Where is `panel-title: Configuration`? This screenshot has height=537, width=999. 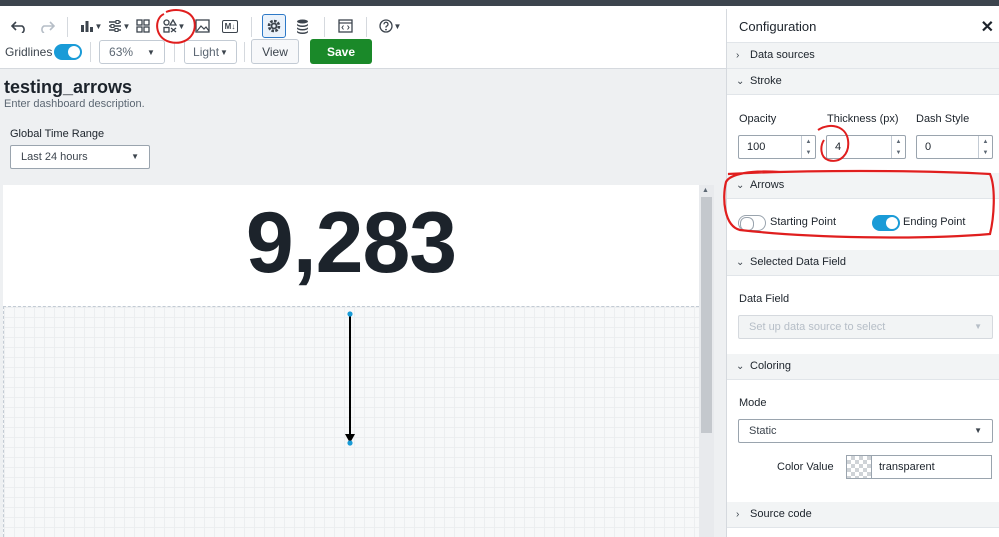
panel-title: Configuration is located at coordinates (778, 26).